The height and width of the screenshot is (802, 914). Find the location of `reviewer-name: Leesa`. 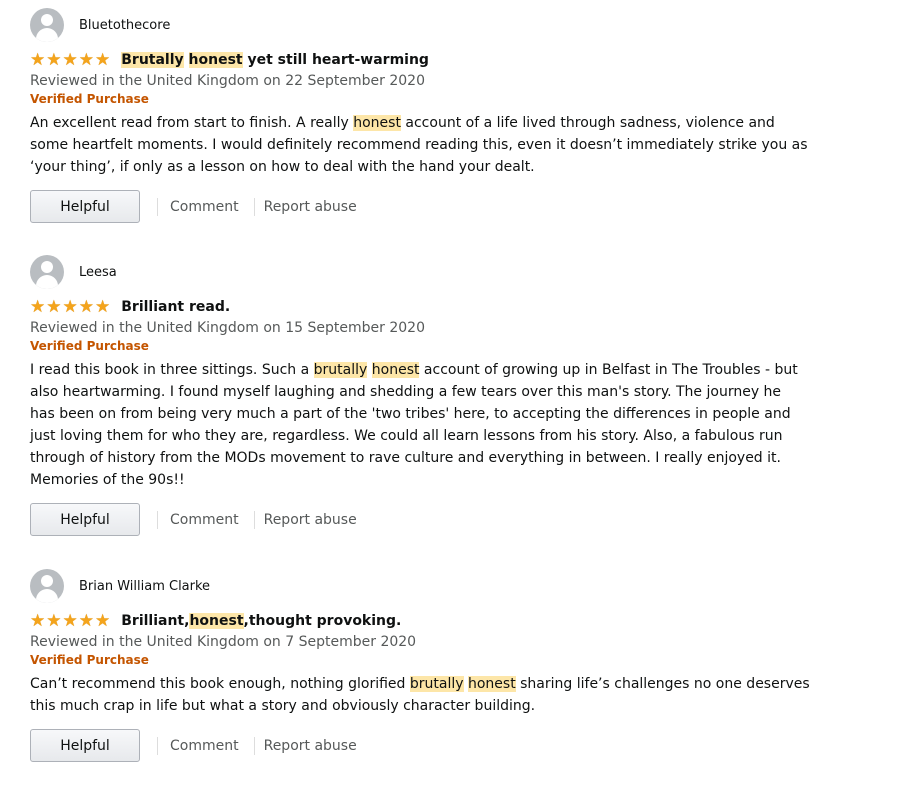

reviewer-name: Leesa is located at coordinates (98, 272).